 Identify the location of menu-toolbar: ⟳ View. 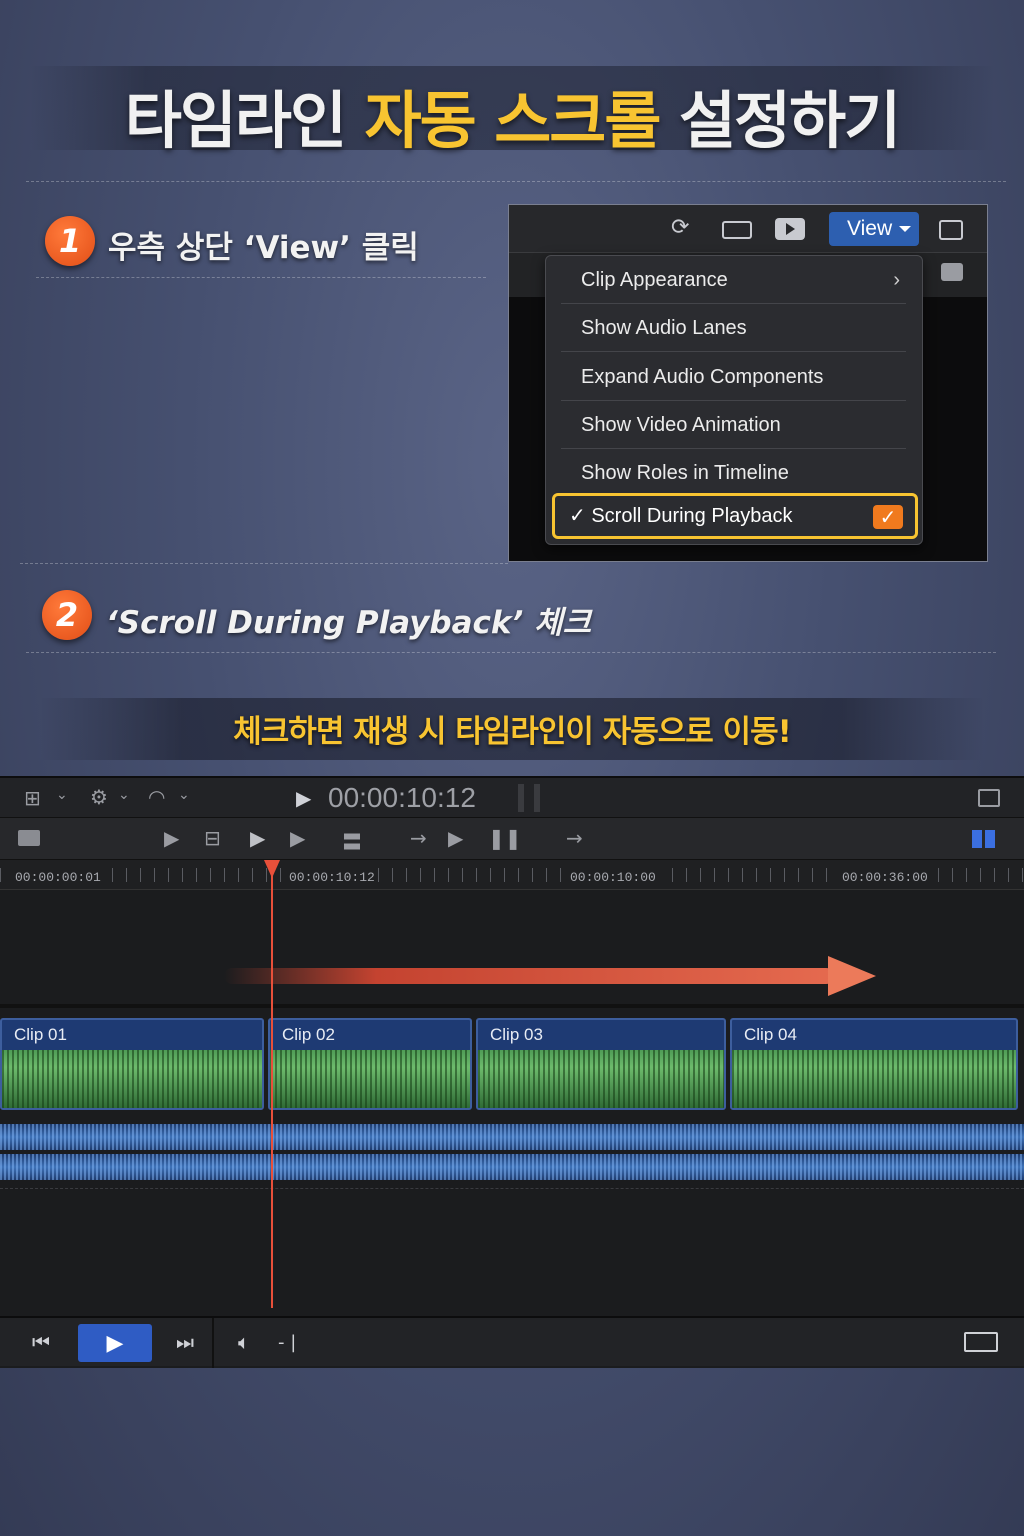
(748, 229).